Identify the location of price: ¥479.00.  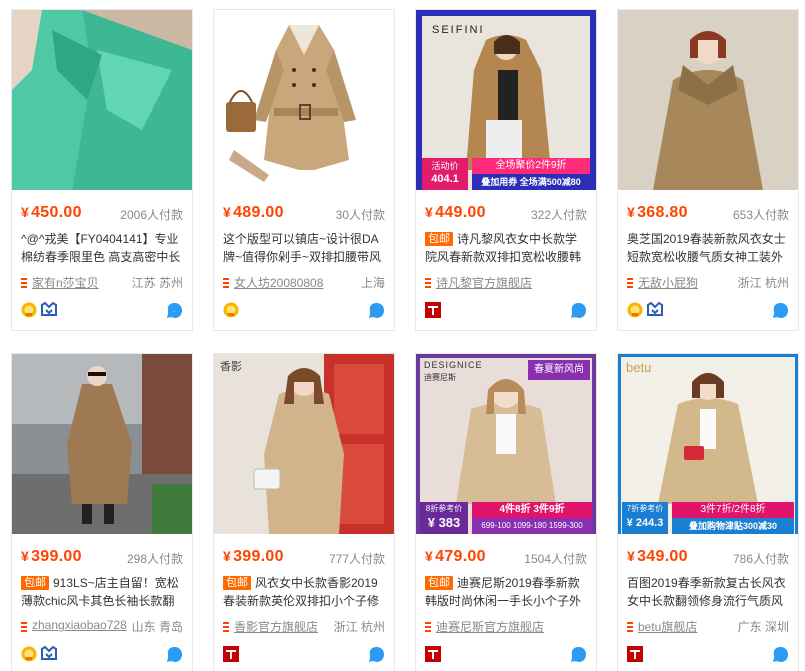
(455, 556).